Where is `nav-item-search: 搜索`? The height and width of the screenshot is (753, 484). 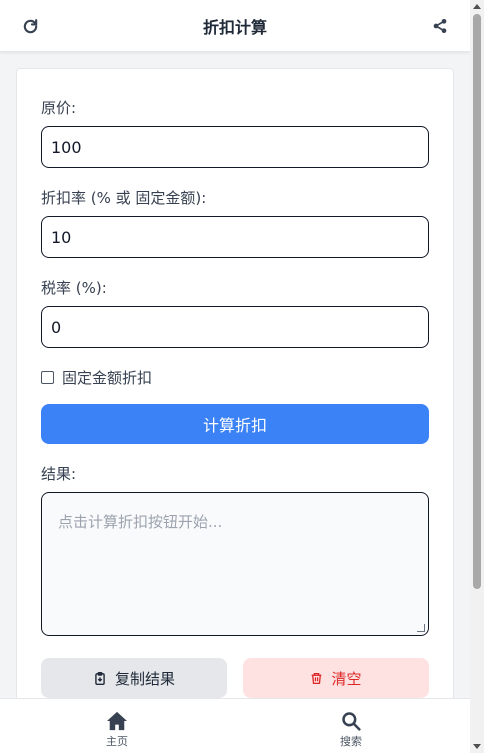
nav-item-search: 搜索 is located at coordinates (351, 730).